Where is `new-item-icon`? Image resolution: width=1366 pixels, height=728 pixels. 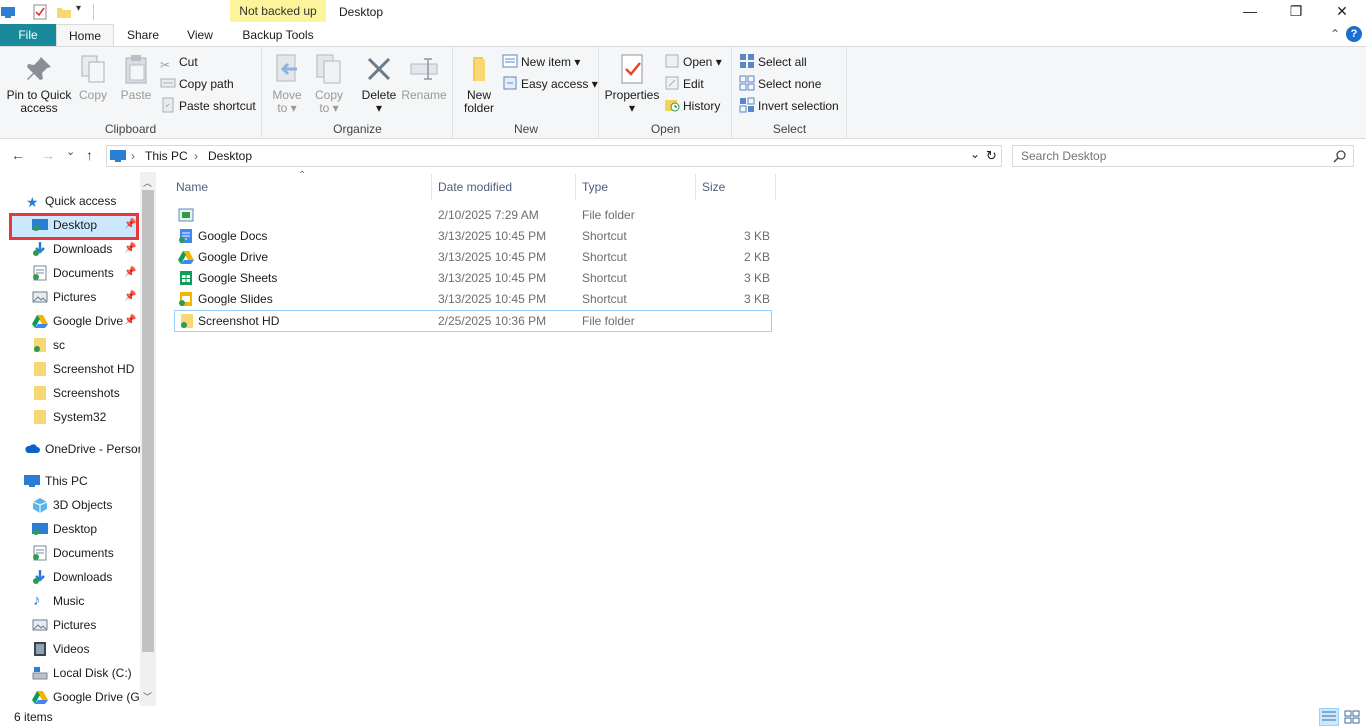 new-item-icon is located at coordinates (510, 61).